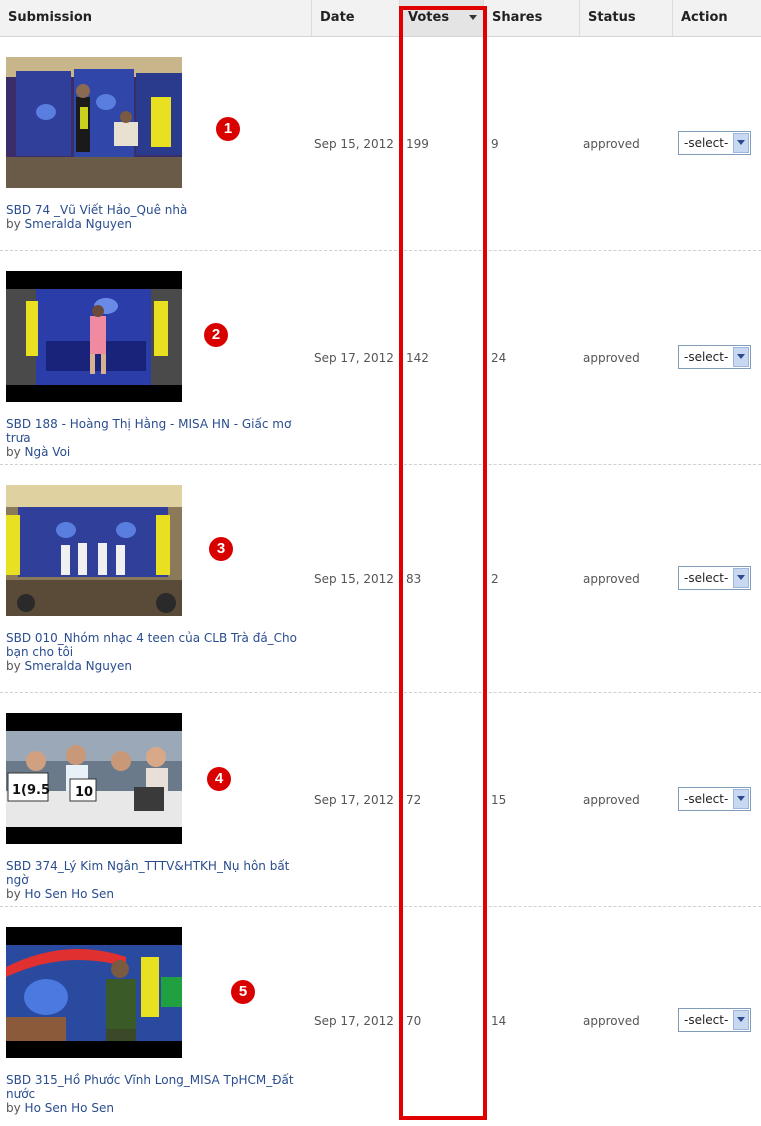 The width and height of the screenshot is (761, 1126). Describe the element at coordinates (499, 358) in the screenshot. I see `shares-cell: 24` at that location.